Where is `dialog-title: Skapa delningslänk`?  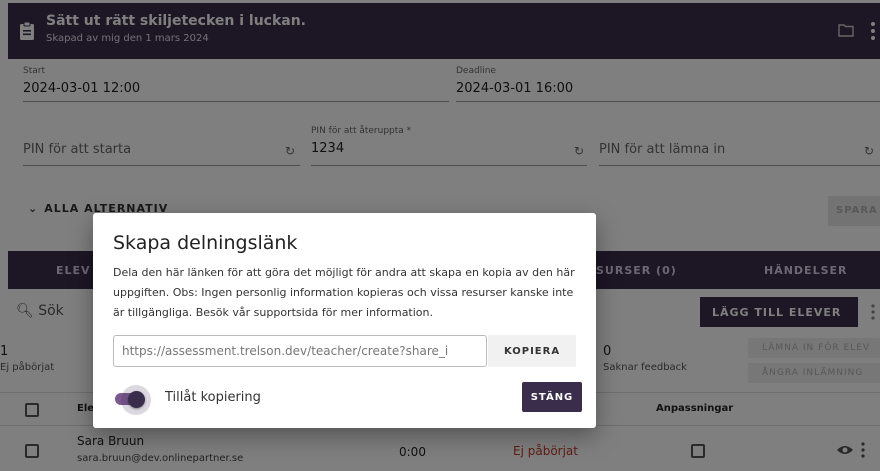 dialog-title: Skapa delningslänk is located at coordinates (205, 243).